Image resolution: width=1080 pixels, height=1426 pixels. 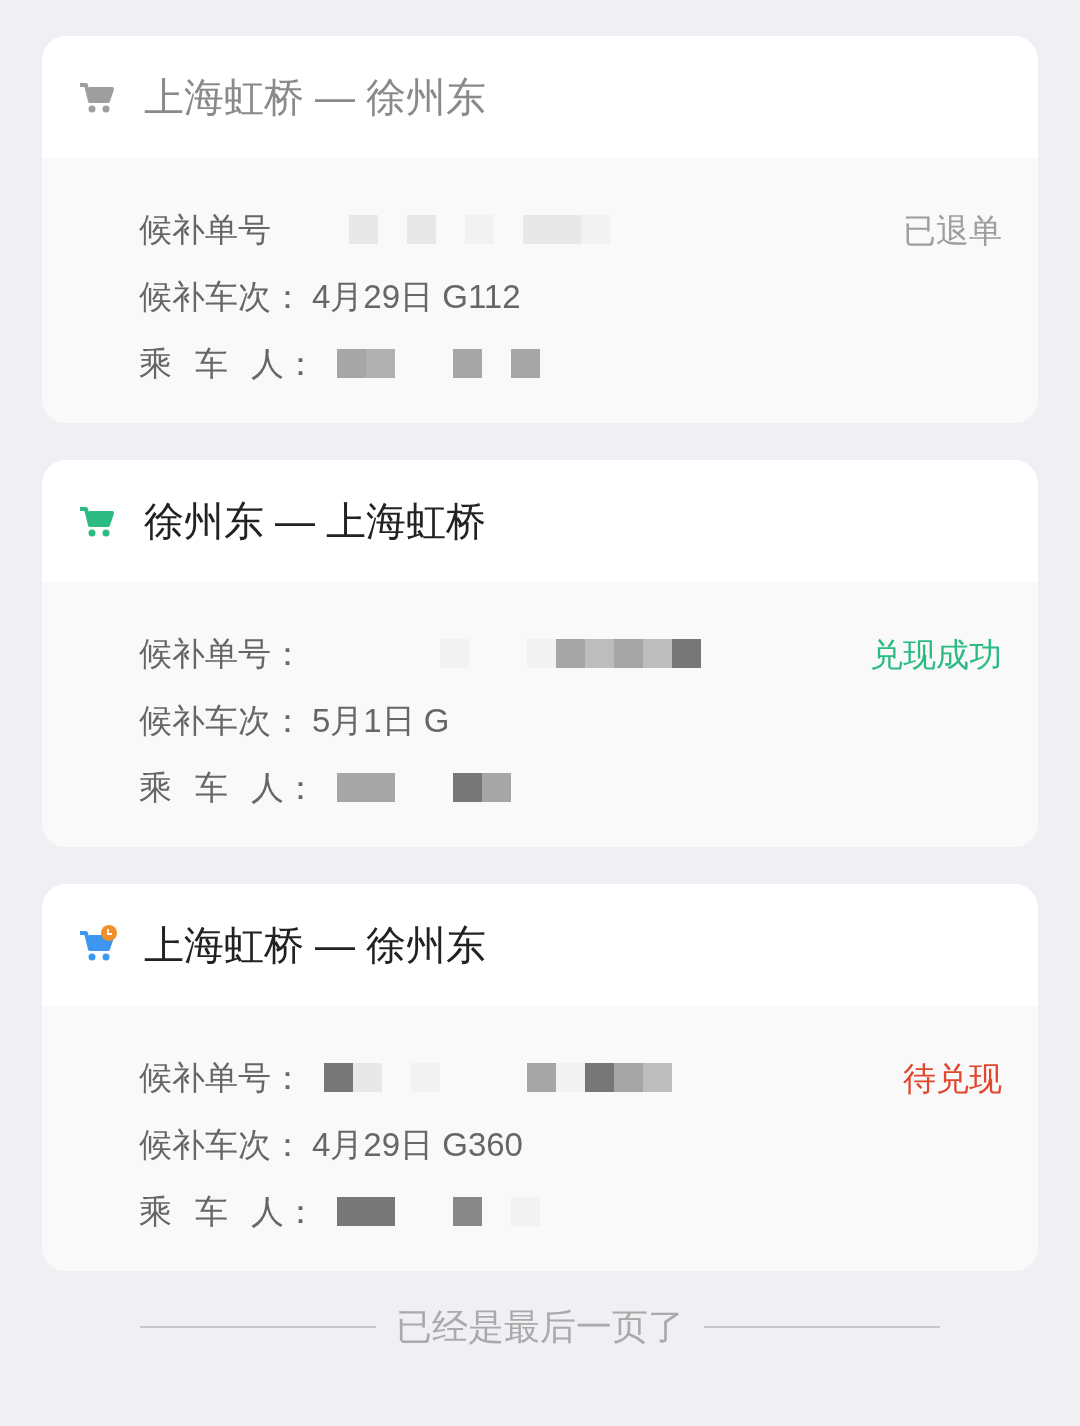 I want to click on field-label: 候补单号, so click(x=205, y=229).